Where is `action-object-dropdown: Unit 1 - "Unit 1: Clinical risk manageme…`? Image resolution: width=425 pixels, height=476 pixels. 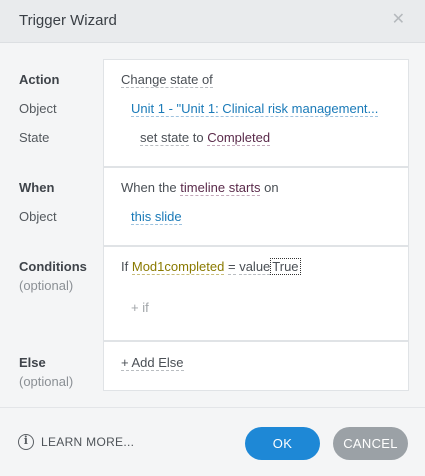
action-object-dropdown: Unit 1 - "Unit 1: Clinical risk manageme… is located at coordinates (255, 109).